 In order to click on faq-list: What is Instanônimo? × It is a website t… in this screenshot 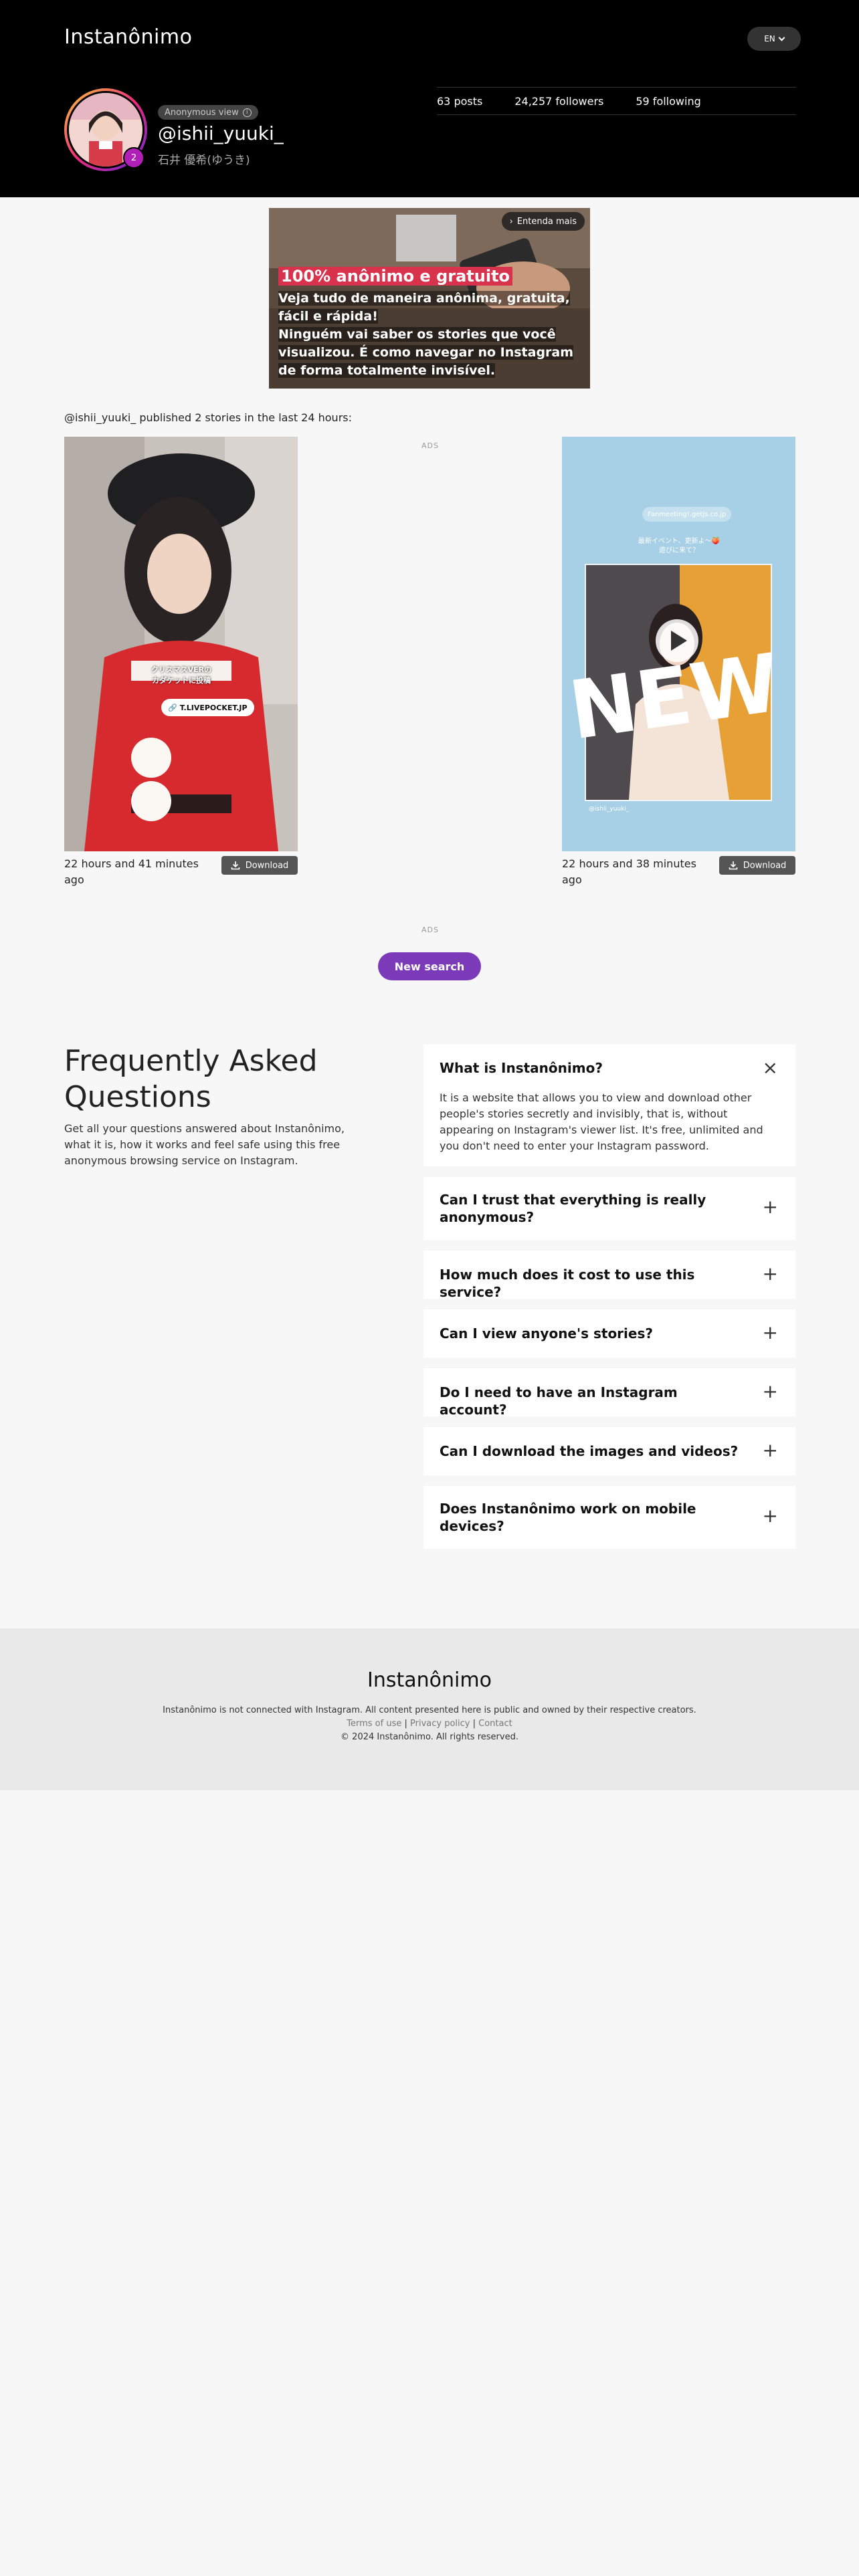, I will do `click(609, 1302)`.